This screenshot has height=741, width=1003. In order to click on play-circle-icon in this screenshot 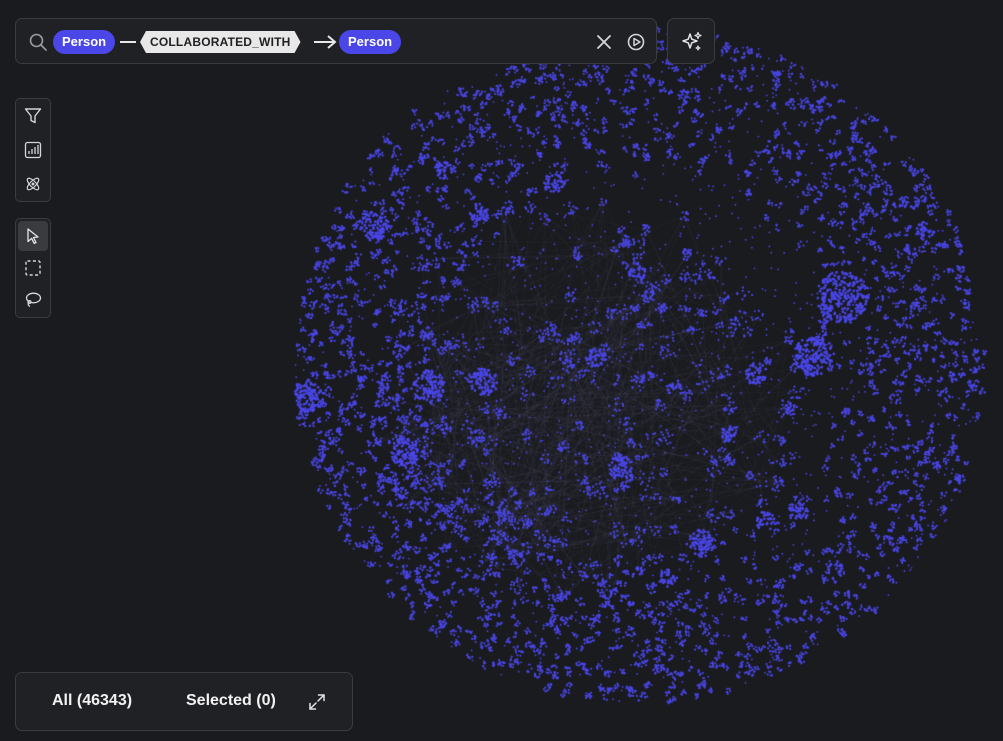, I will do `click(636, 42)`.